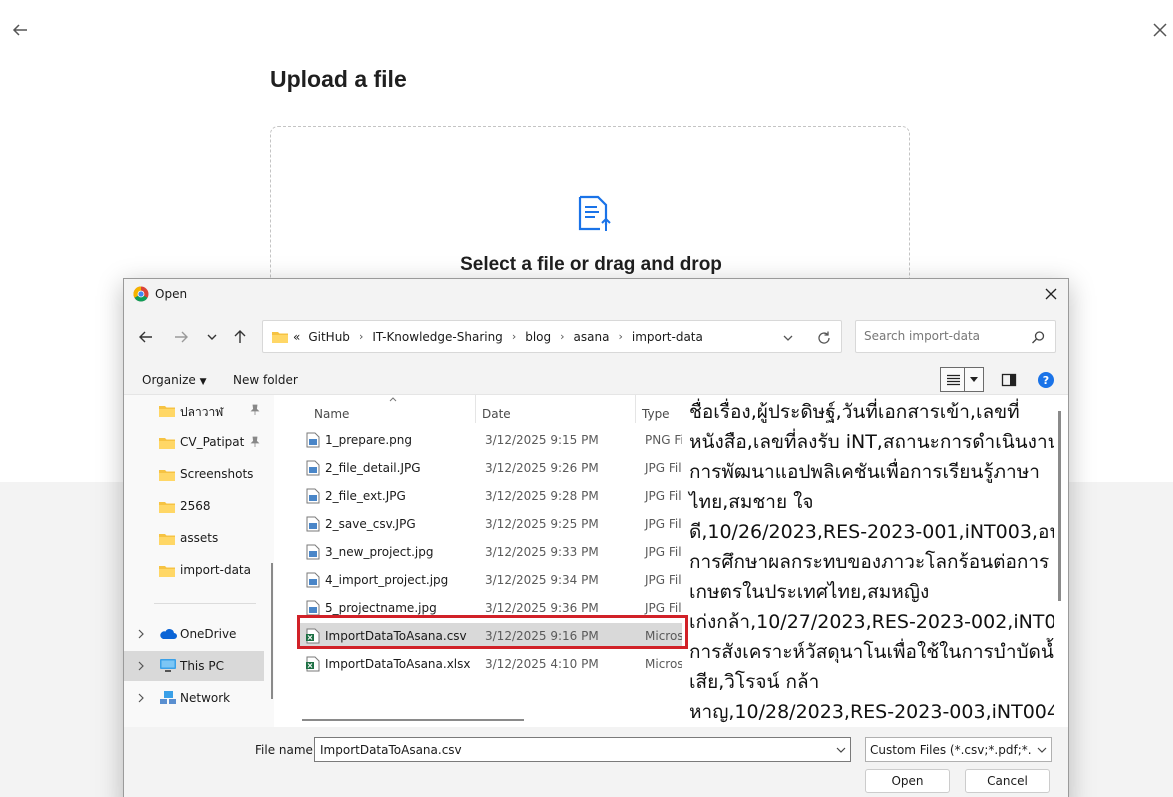  What do you see at coordinates (255, 441) in the screenshot?
I see `pin-icon` at bounding box center [255, 441].